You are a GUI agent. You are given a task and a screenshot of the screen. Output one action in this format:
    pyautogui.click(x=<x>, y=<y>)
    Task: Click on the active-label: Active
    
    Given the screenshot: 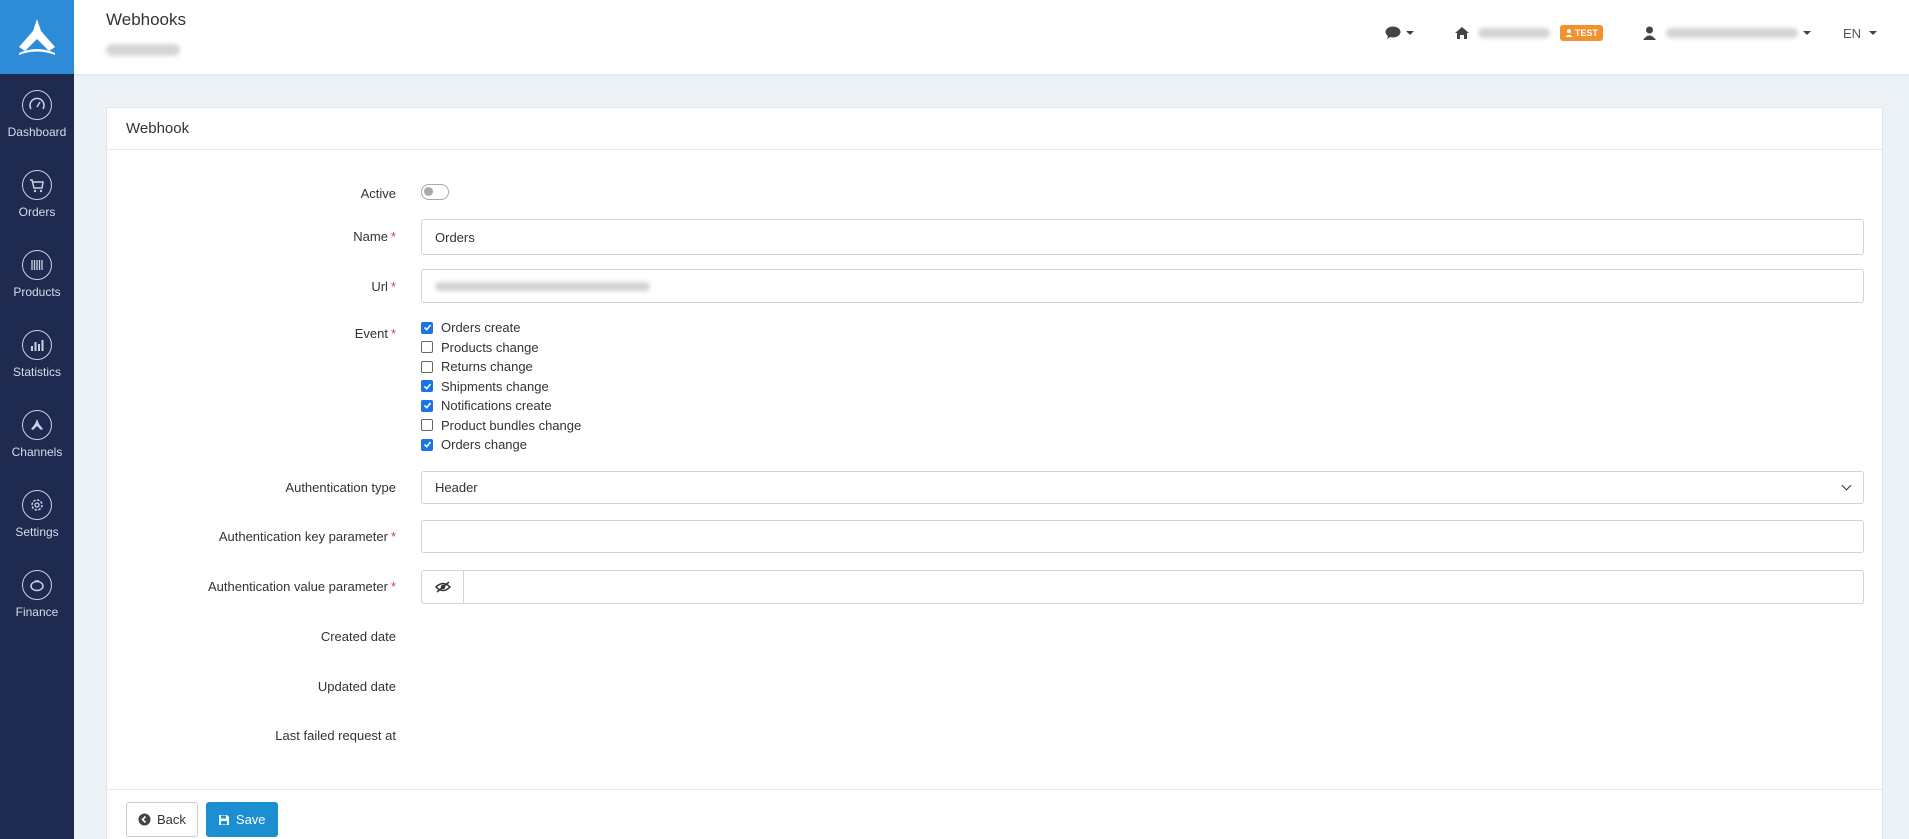 What is the action you would take?
    pyautogui.click(x=378, y=193)
    